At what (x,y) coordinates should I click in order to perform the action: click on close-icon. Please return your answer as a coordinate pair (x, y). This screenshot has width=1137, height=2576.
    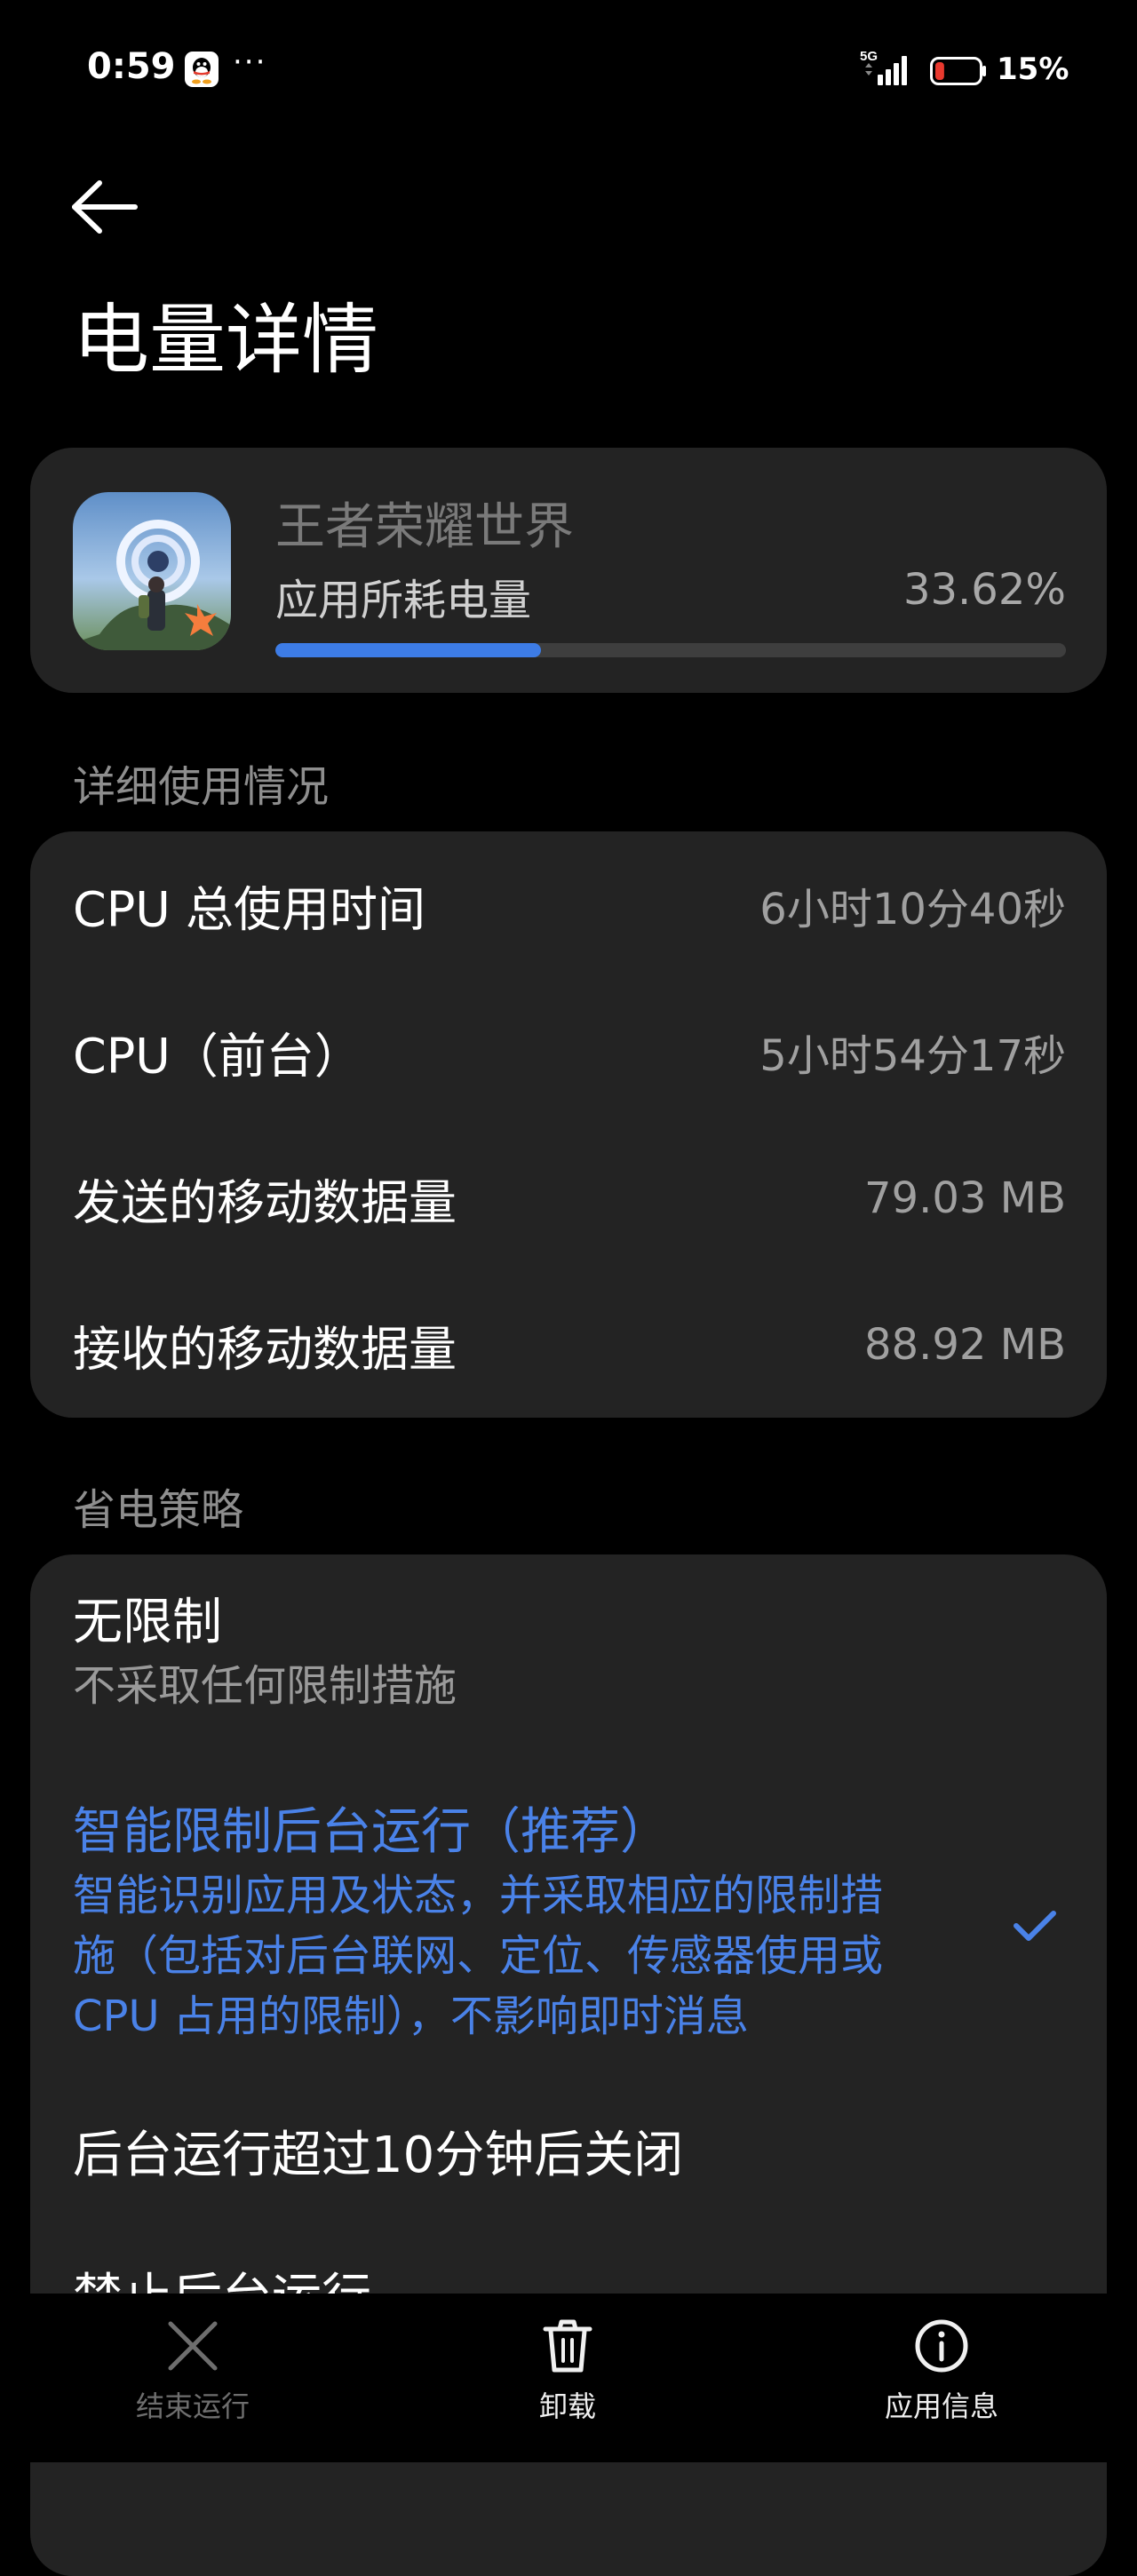
    Looking at the image, I should click on (193, 2346).